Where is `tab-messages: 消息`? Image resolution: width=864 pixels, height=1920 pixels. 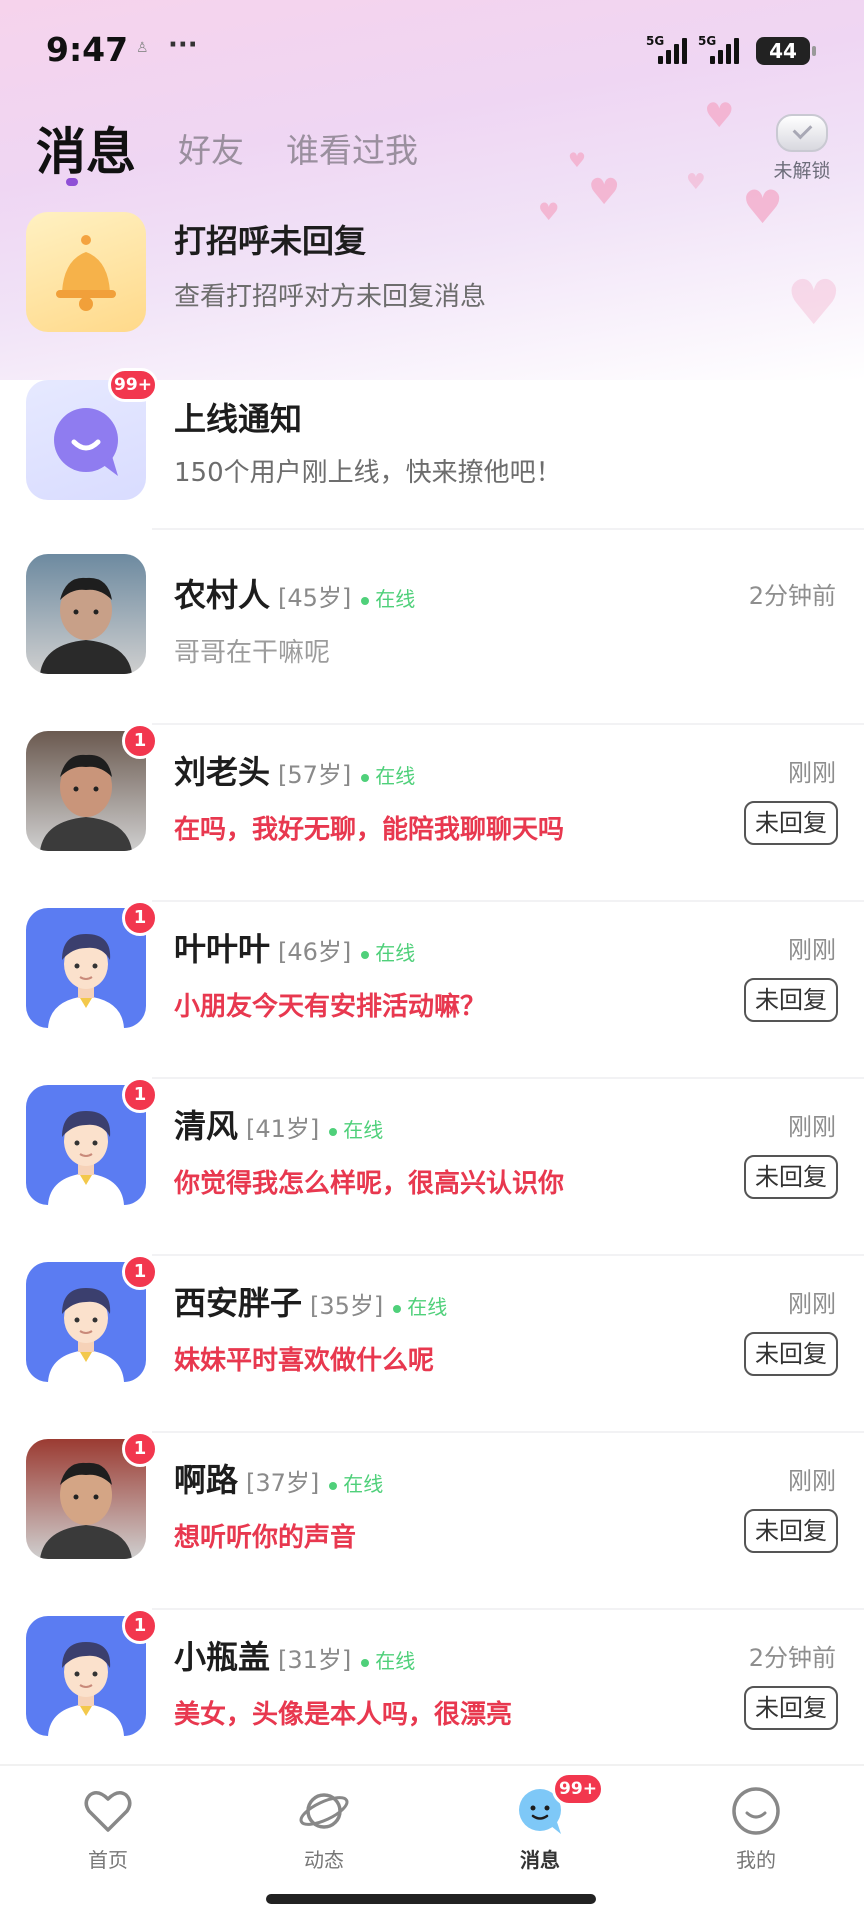
tab-messages: 消息 is located at coordinates (86, 148).